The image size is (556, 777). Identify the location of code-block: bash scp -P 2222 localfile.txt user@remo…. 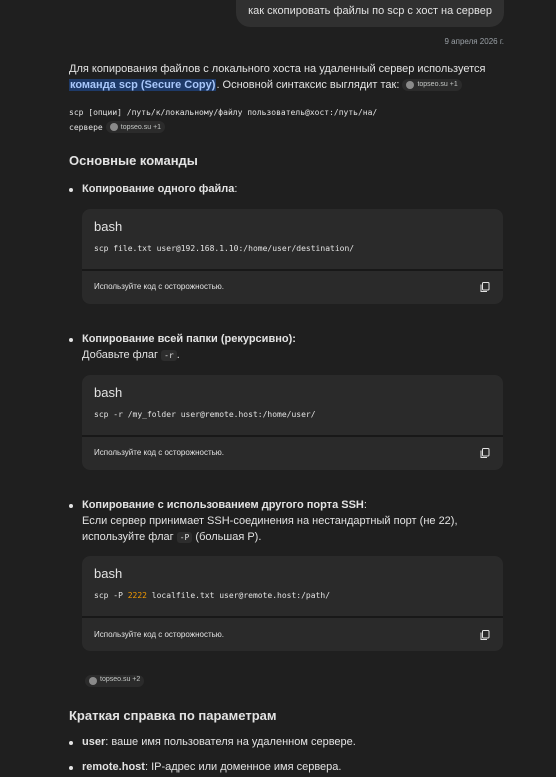
(292, 604).